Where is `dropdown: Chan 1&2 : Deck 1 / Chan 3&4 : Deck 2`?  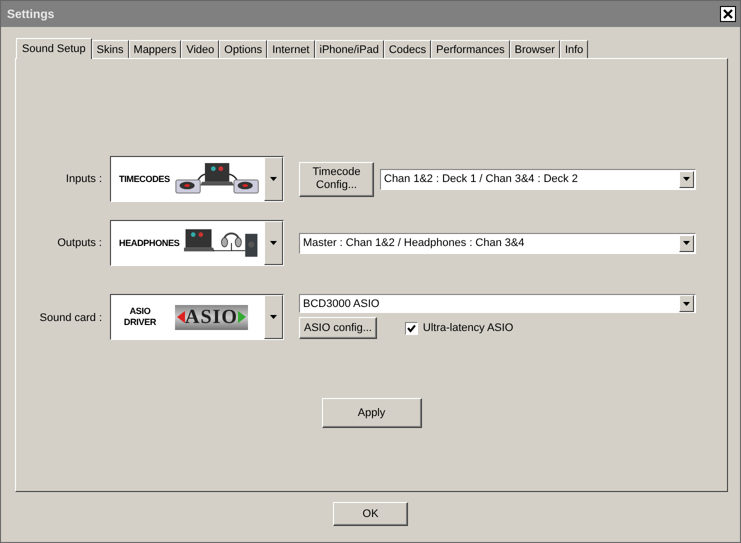
dropdown: Chan 1&2 : Deck 1 / Chan 3&4 : Deck 2 is located at coordinates (538, 179).